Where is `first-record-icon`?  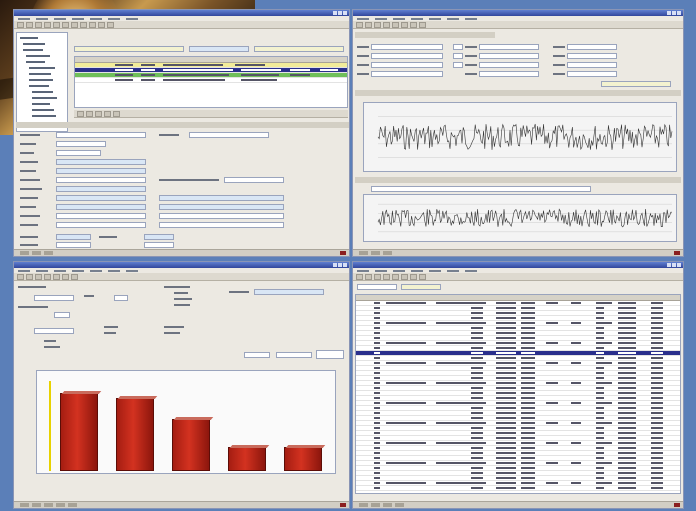
first-record-icon is located at coordinates (80, 113).